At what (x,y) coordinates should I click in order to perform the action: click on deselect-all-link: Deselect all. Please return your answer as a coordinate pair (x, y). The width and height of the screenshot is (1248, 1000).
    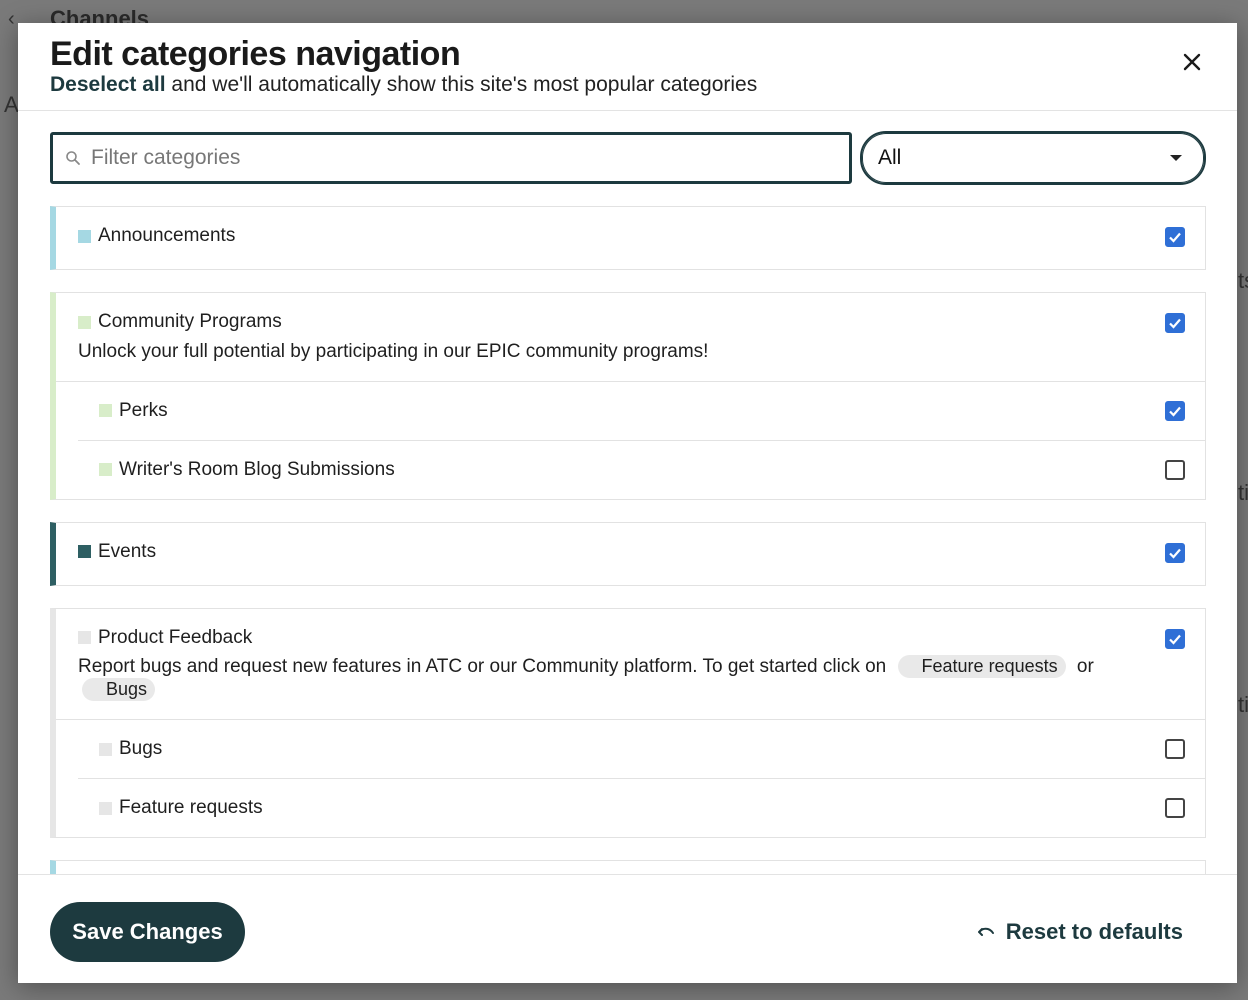
    Looking at the image, I should click on (108, 84).